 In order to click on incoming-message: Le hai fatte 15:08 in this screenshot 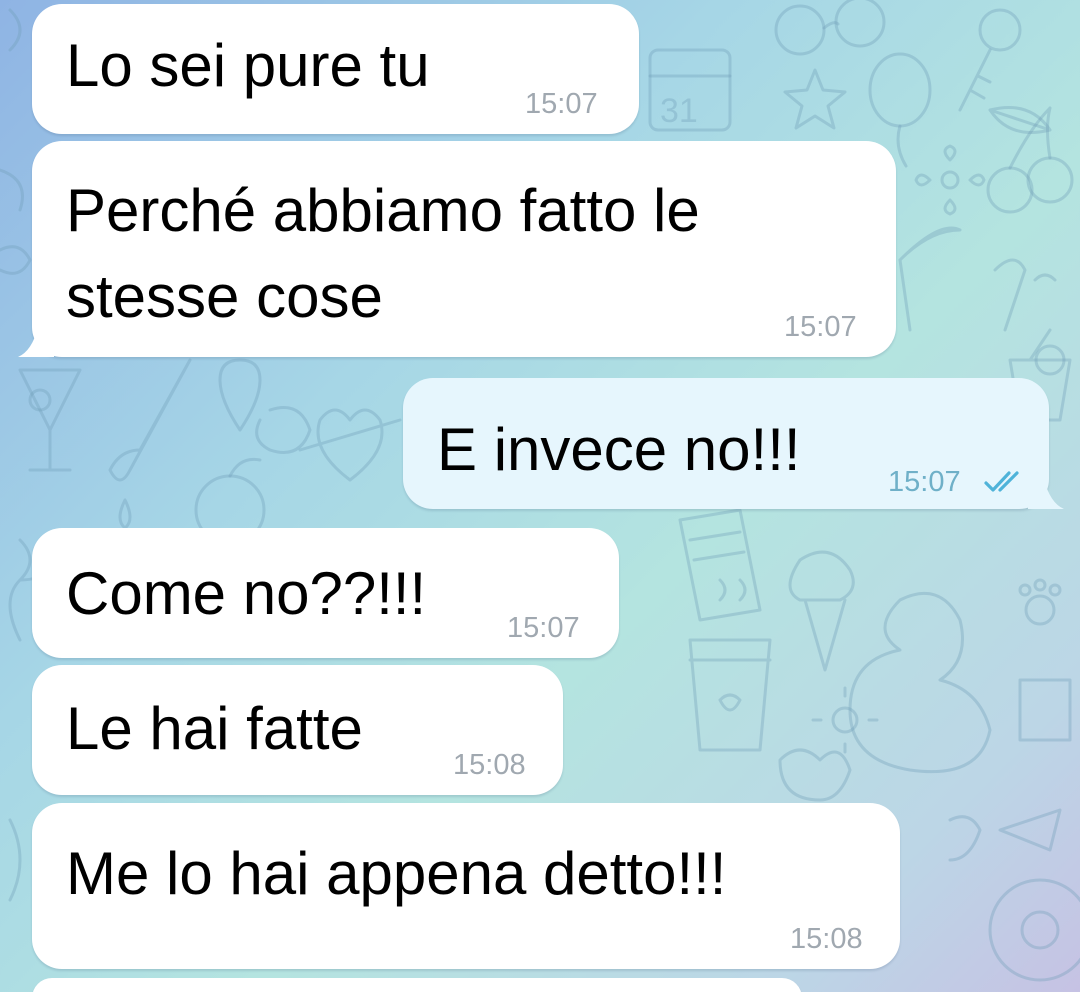, I will do `click(297, 730)`.